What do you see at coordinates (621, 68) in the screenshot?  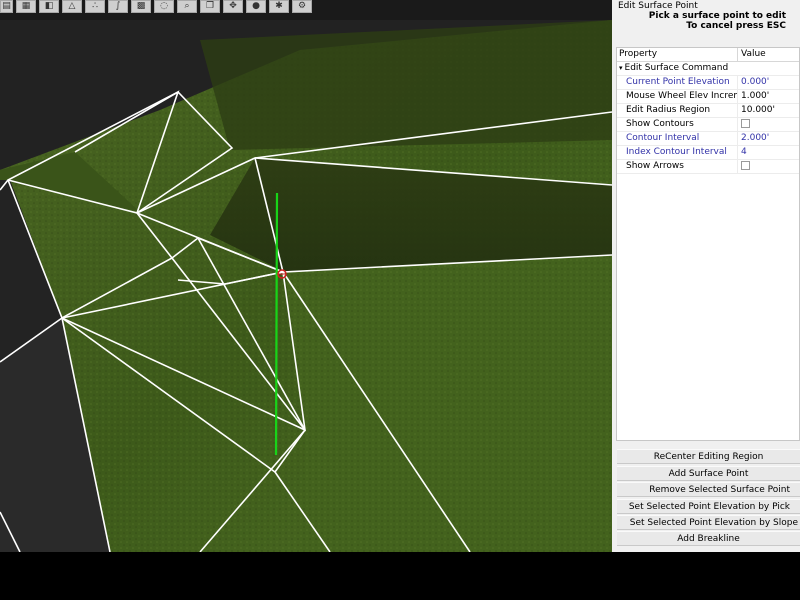 I see `collapse-icon: ▾` at bounding box center [621, 68].